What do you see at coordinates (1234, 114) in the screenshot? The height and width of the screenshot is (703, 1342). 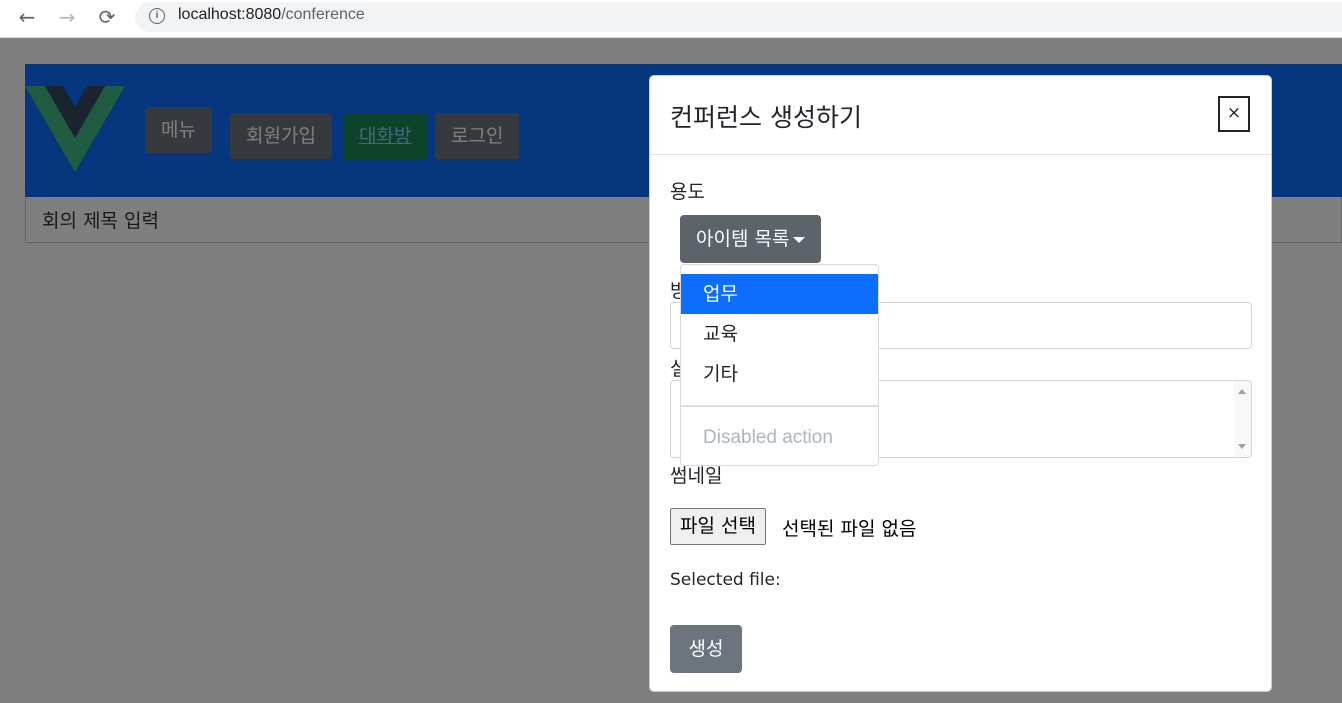 I see `close-icon: ×` at bounding box center [1234, 114].